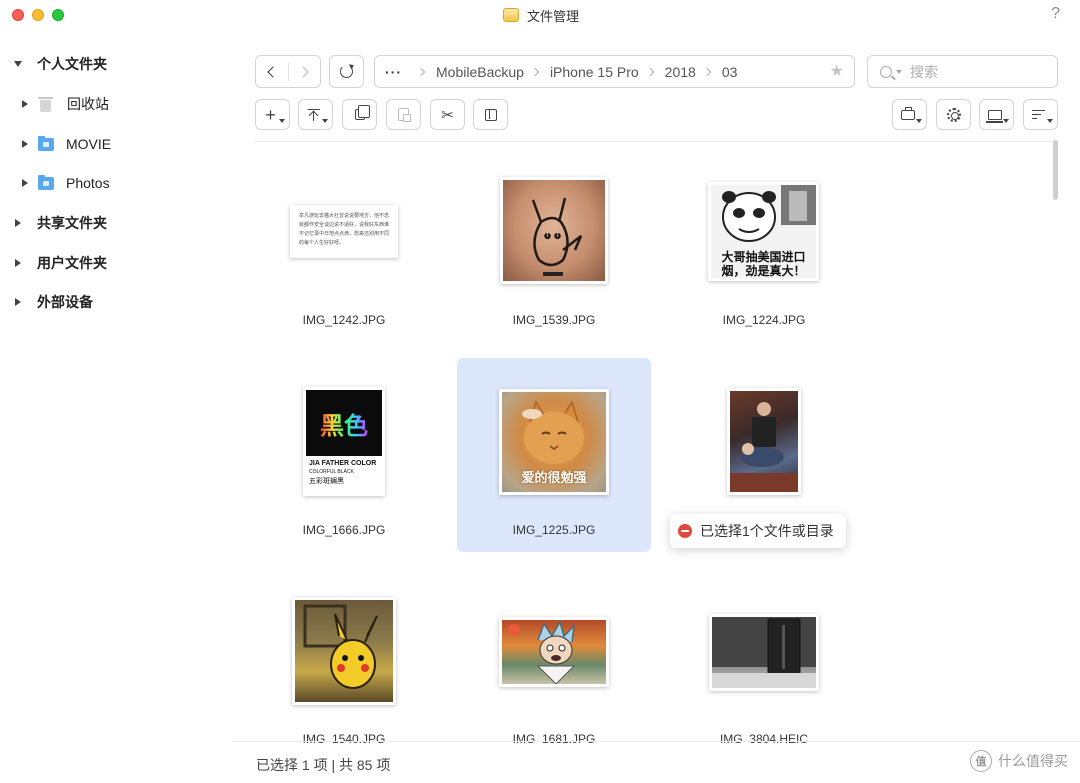  I want to click on sidebar-item-external-devices: 外部设备, so click(54, 302).